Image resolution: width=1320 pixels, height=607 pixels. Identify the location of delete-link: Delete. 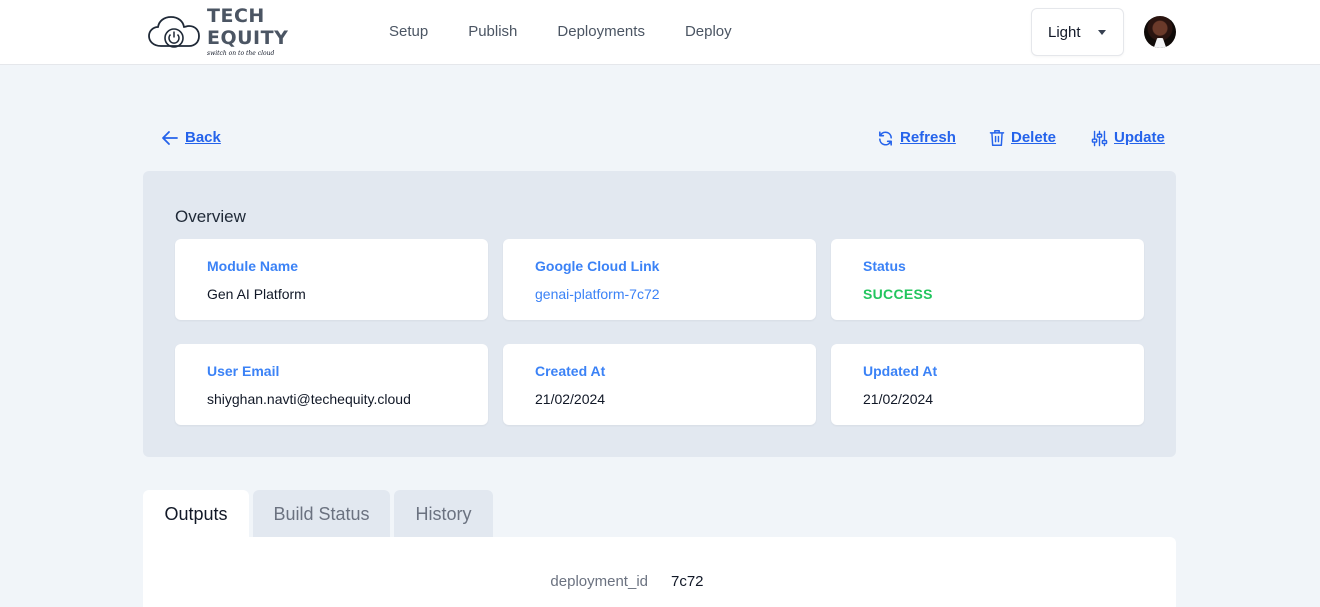
(1022, 138).